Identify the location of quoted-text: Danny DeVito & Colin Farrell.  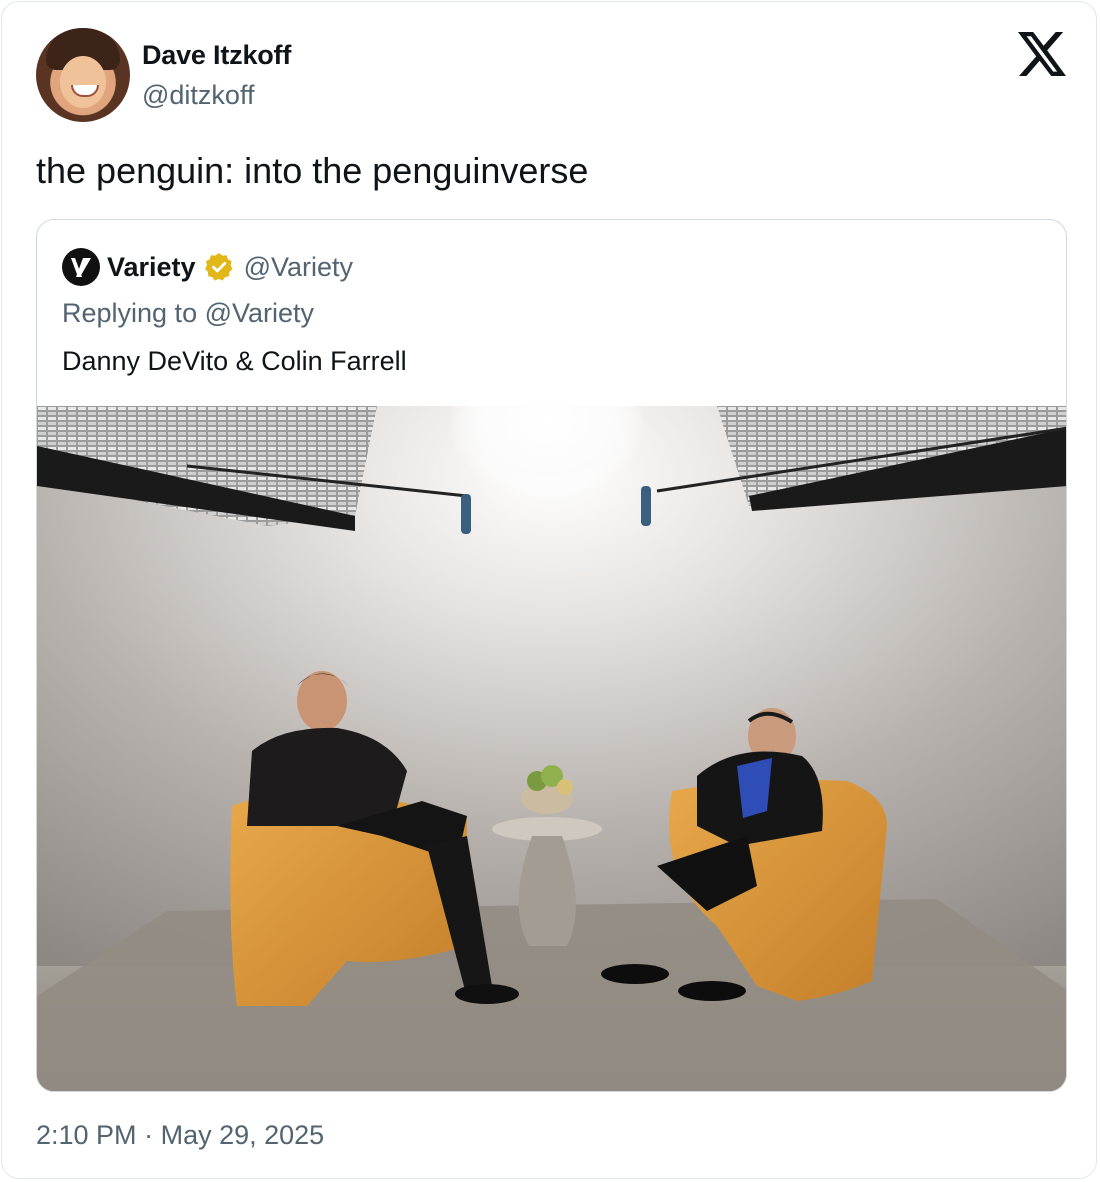
(234, 361).